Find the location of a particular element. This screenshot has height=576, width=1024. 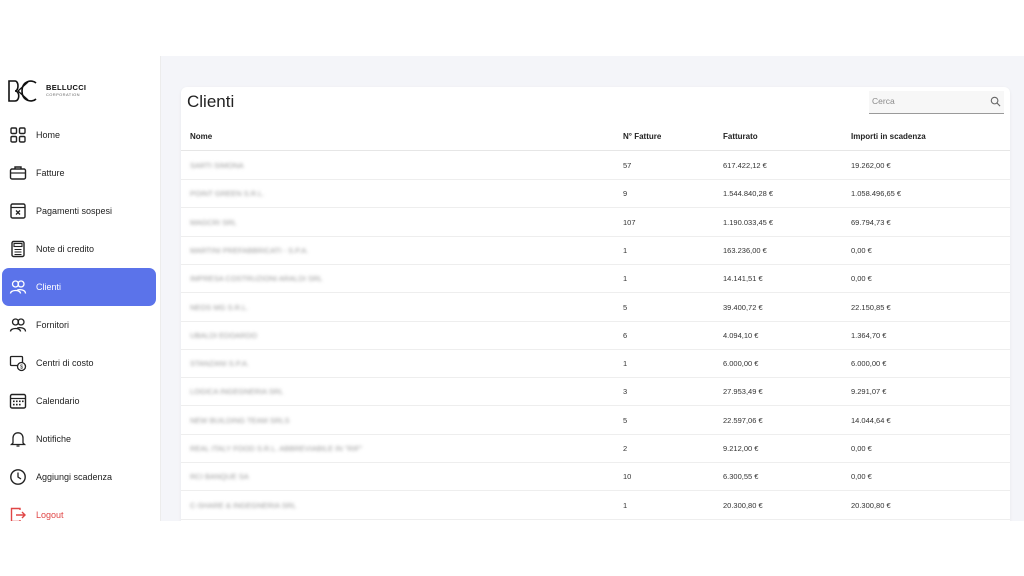

brand-name: BELLUCCI is located at coordinates (66, 87).